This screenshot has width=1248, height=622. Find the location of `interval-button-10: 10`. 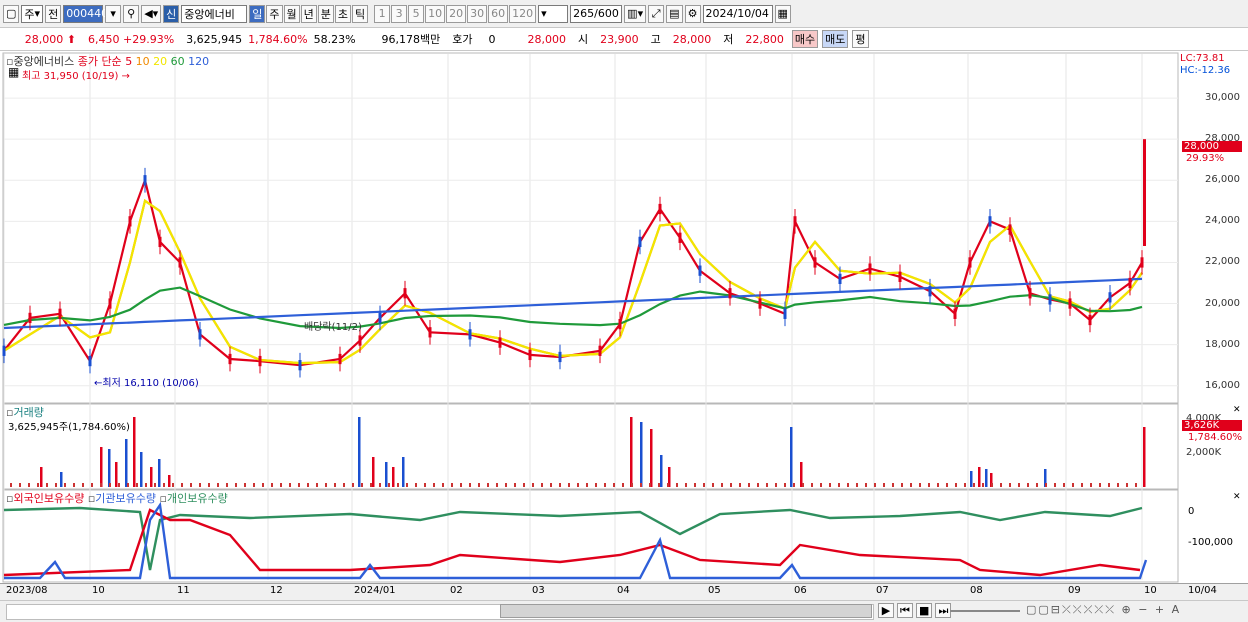

interval-button-10: 10 is located at coordinates (435, 13).